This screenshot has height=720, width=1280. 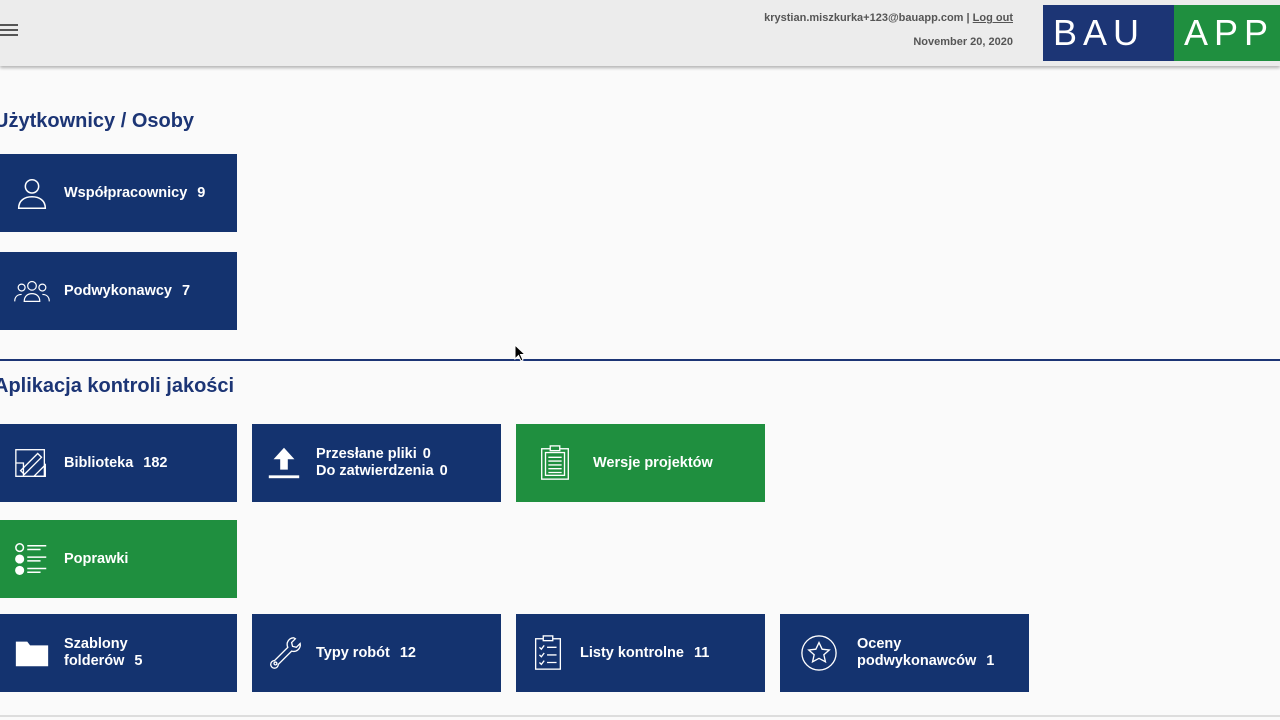 What do you see at coordinates (353, 652) in the screenshot?
I see `tile-label: Typy robót` at bounding box center [353, 652].